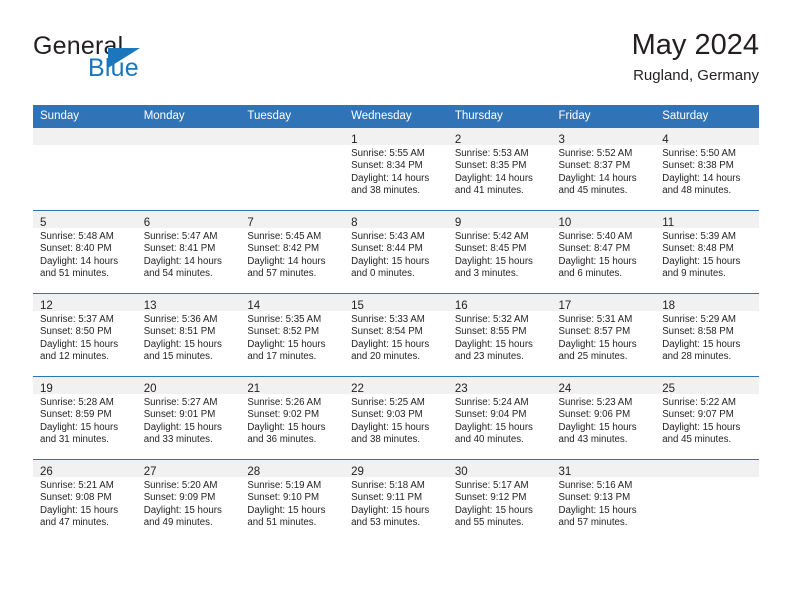 This screenshot has height=612, width=792. What do you see at coordinates (603, 116) in the screenshot?
I see `weekday-header-friday: Friday` at bounding box center [603, 116].